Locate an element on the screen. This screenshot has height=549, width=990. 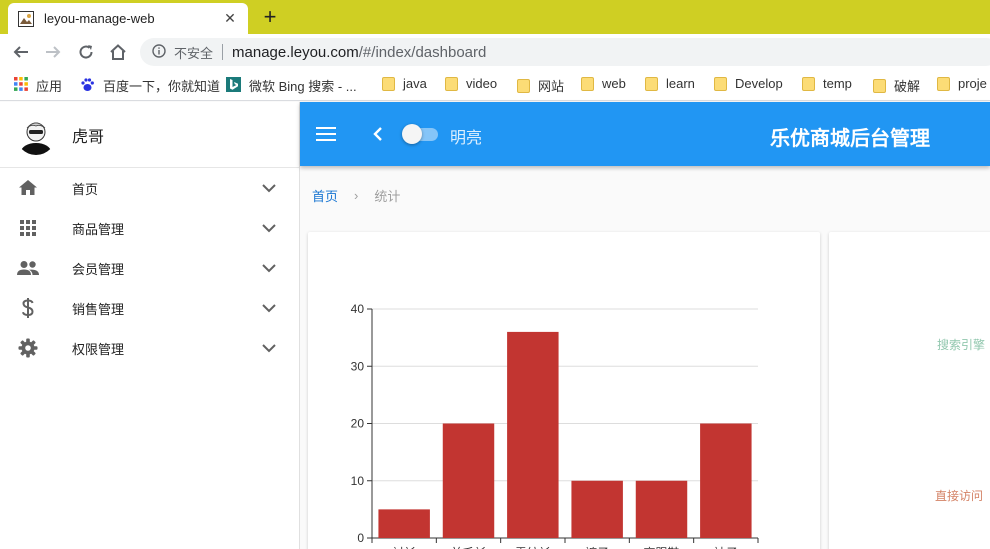
sidebar-item-sales: 销售管理 is located at coordinates (149, 308).